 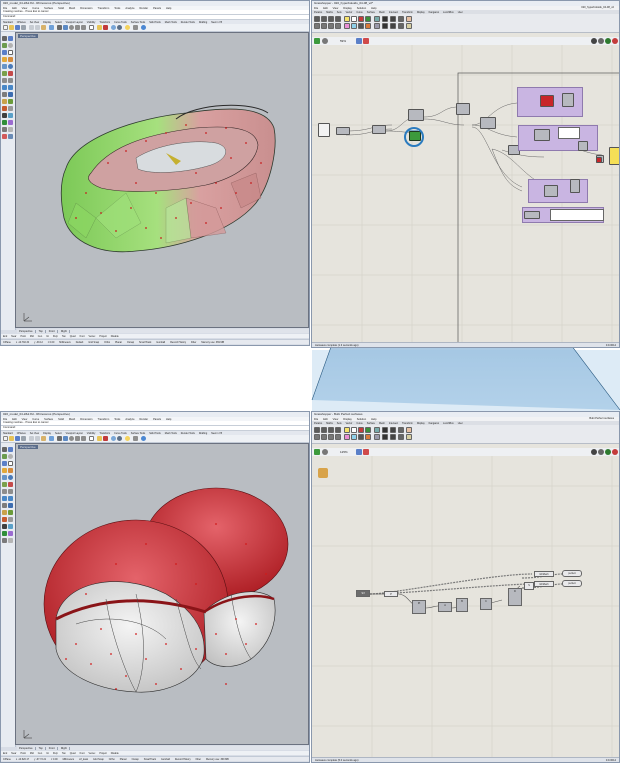 What do you see at coordinates (10, 80) in the screenshot?
I see `copy-tool-icon` at bounding box center [10, 80].